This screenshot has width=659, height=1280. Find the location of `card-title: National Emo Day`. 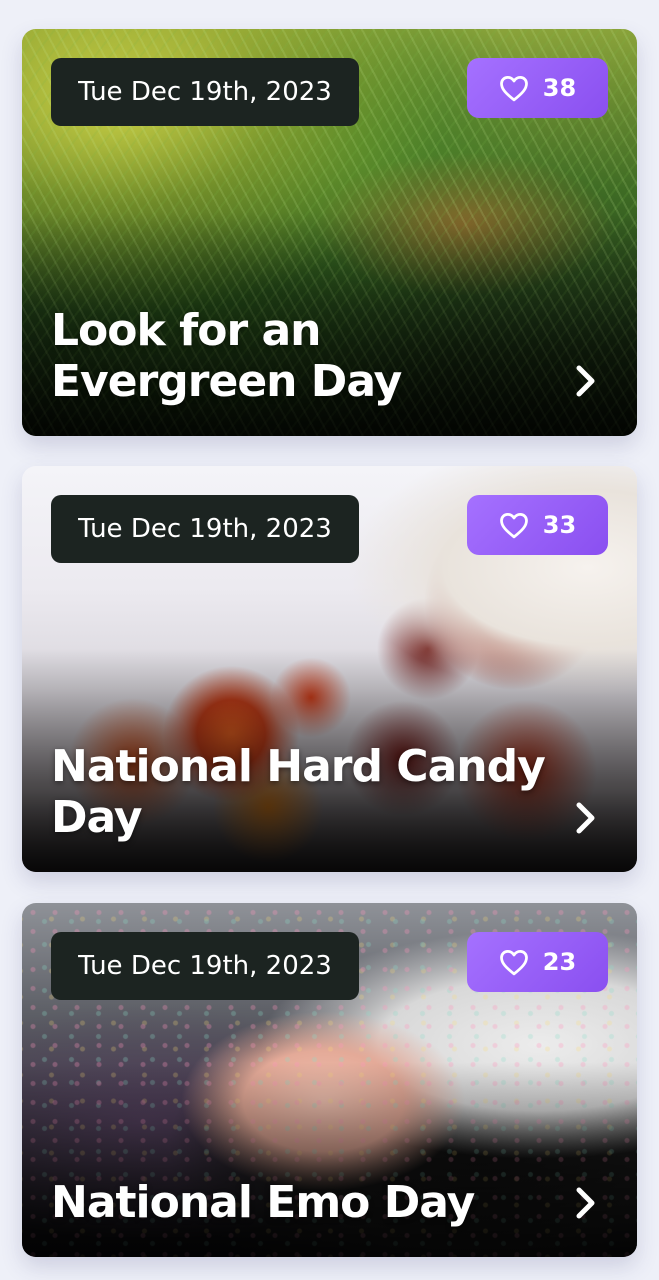

card-title: National Emo Day is located at coordinates (263, 1202).